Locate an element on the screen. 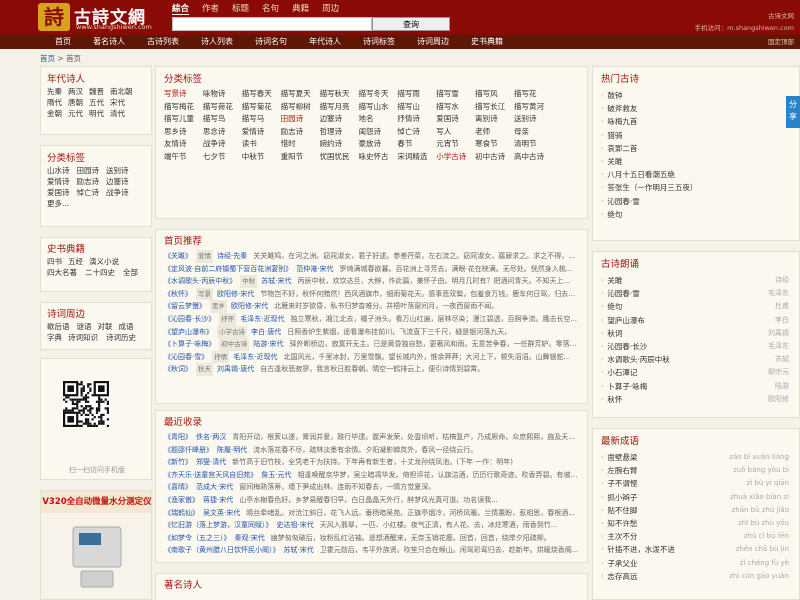  book-link: 全部 is located at coordinates (133, 272).